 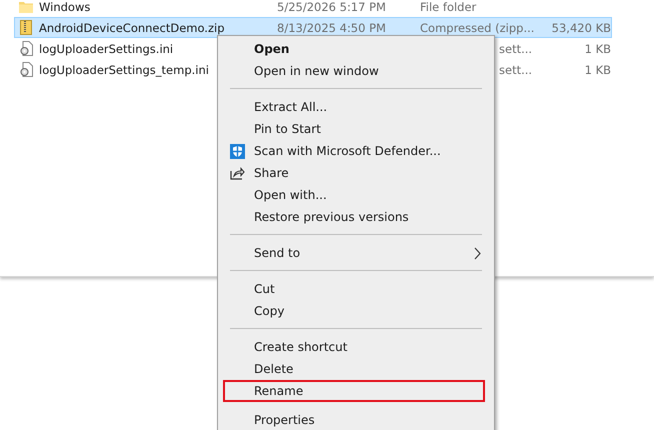 What do you see at coordinates (332, 7) in the screenshot?
I see `file-date: 5/25/2026 5:17 PM` at bounding box center [332, 7].